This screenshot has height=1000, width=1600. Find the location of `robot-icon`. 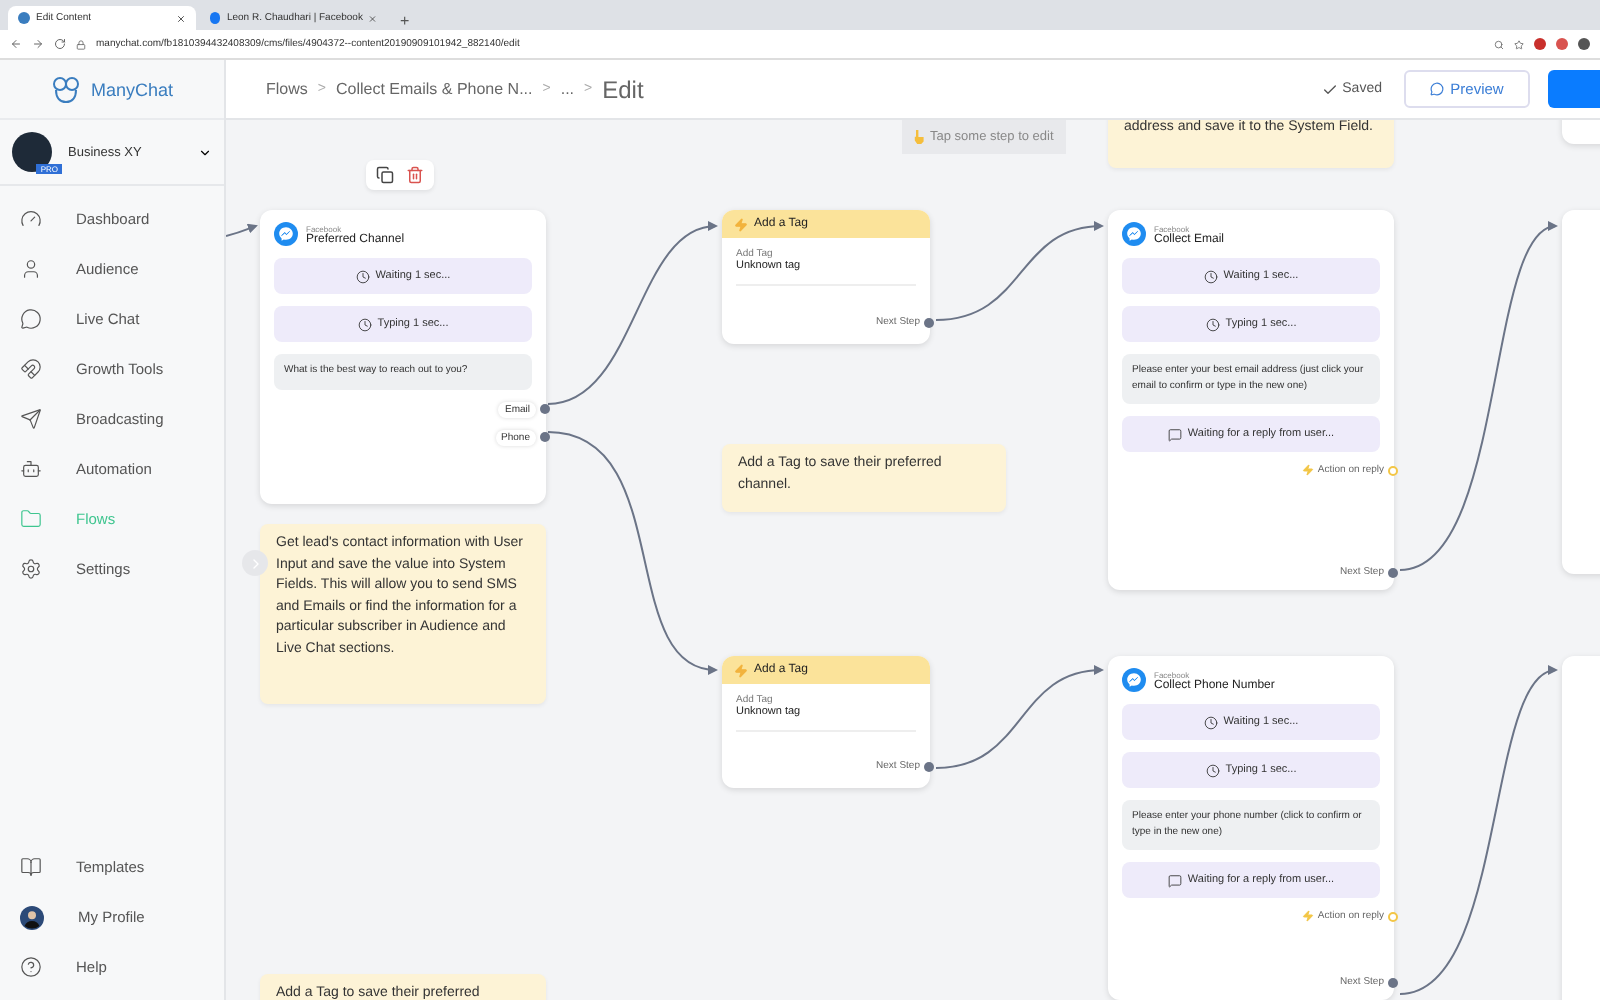

robot-icon is located at coordinates (31, 469).